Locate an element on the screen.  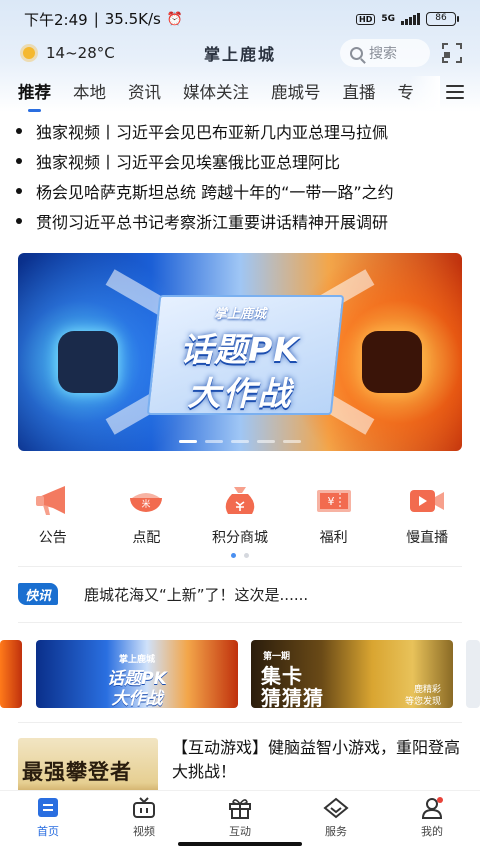
battery-icon: 86 is located at coordinates (442, 19).